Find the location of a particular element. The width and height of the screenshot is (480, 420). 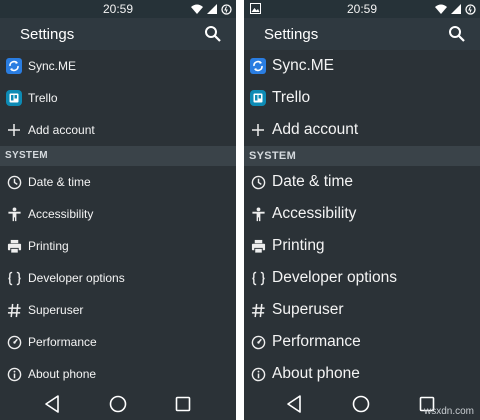

navigation-bar: wsxdn.com is located at coordinates (362, 404).